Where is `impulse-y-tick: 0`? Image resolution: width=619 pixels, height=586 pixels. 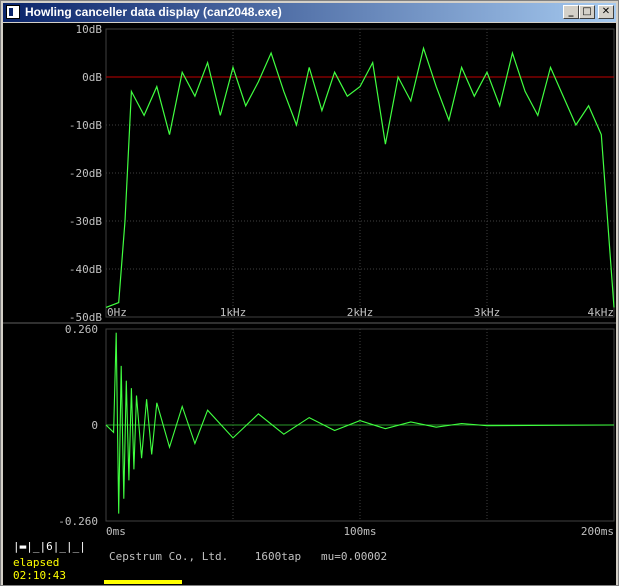
impulse-y-tick: 0 is located at coordinates (94, 425).